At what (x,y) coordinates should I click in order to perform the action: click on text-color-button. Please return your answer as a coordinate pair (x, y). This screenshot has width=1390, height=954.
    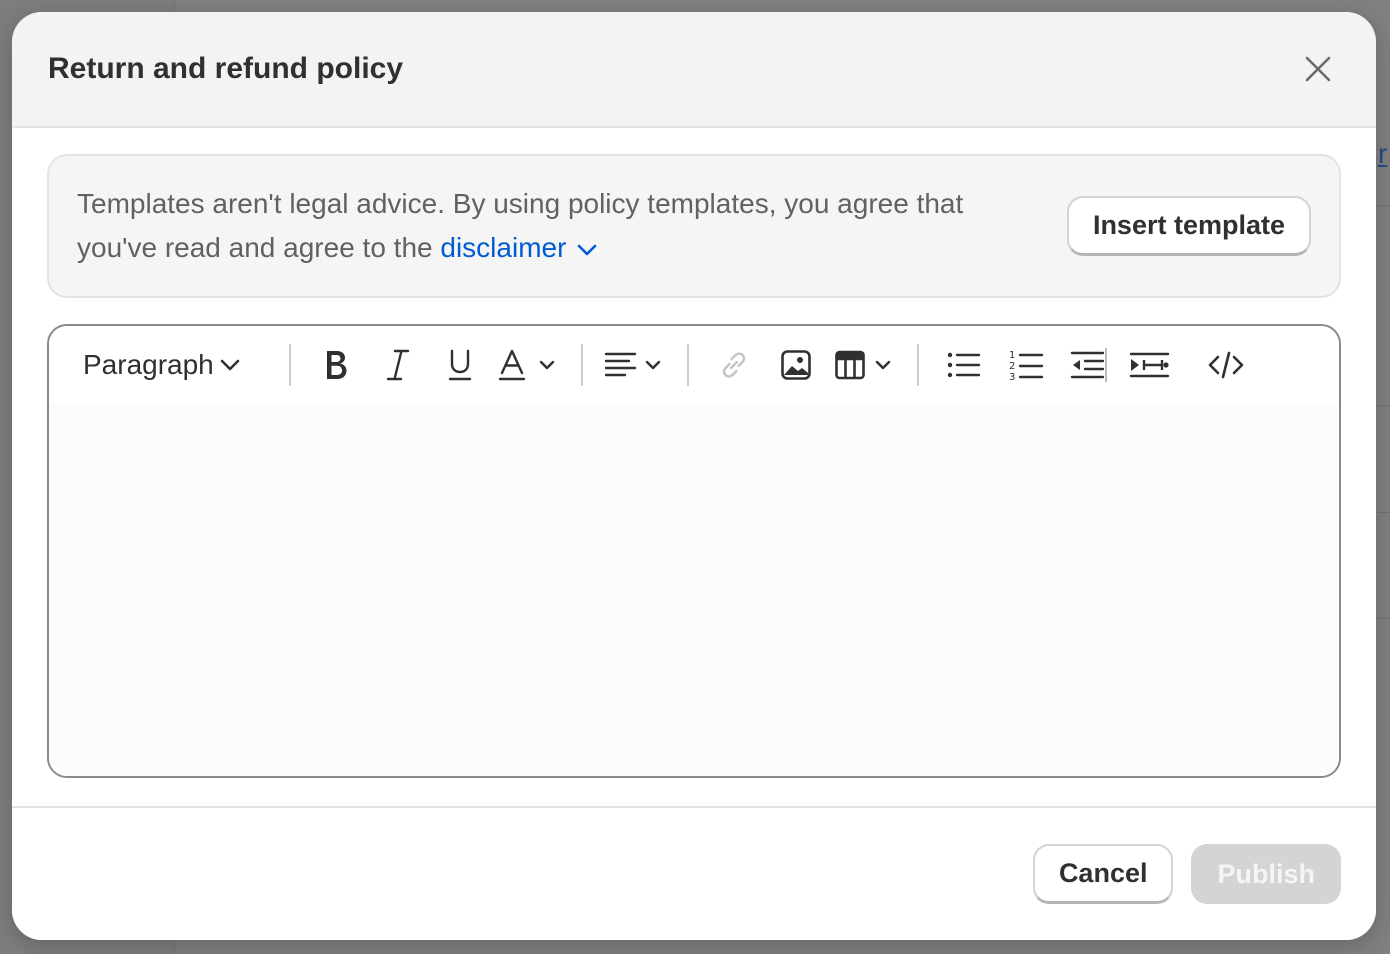
    Looking at the image, I should click on (529, 365).